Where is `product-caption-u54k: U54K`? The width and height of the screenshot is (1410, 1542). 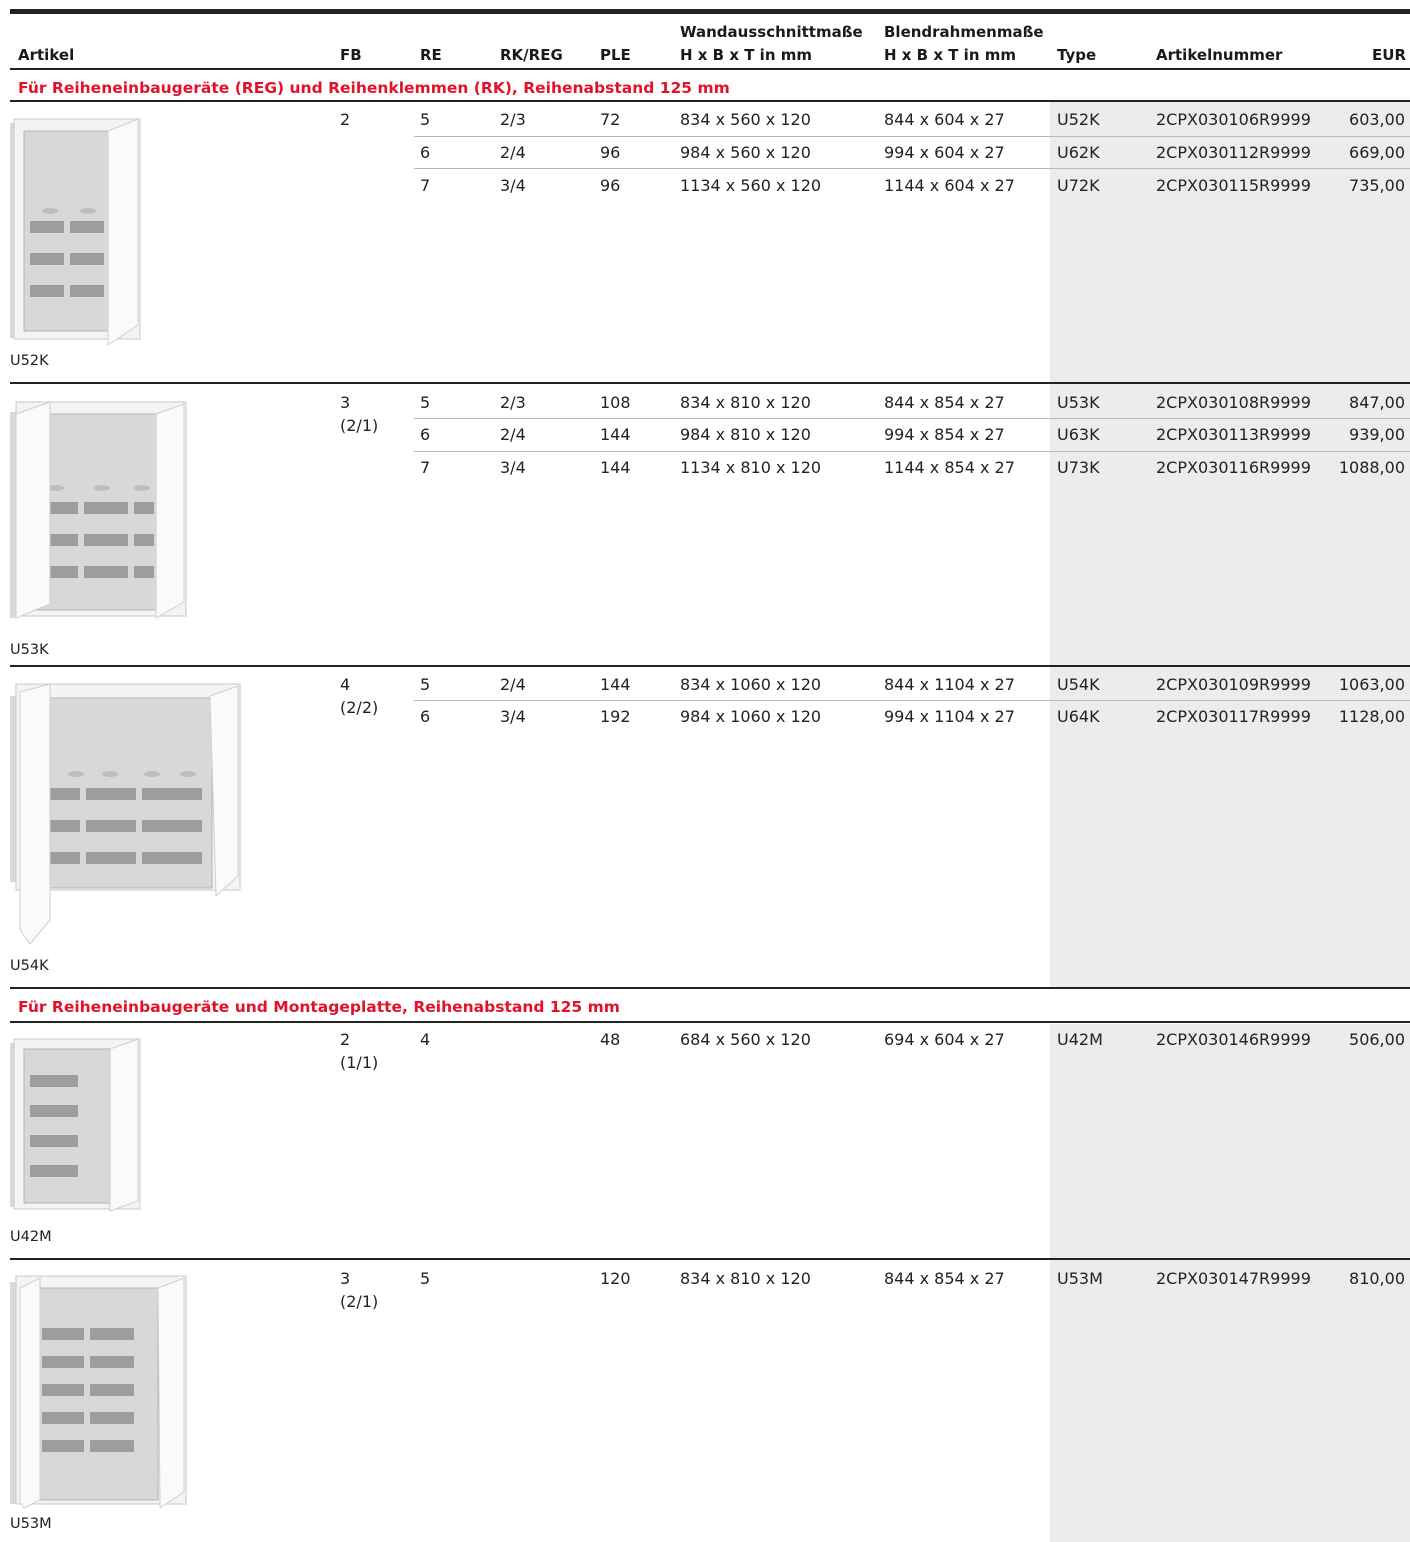 product-caption-u54k: U54K is located at coordinates (29, 966).